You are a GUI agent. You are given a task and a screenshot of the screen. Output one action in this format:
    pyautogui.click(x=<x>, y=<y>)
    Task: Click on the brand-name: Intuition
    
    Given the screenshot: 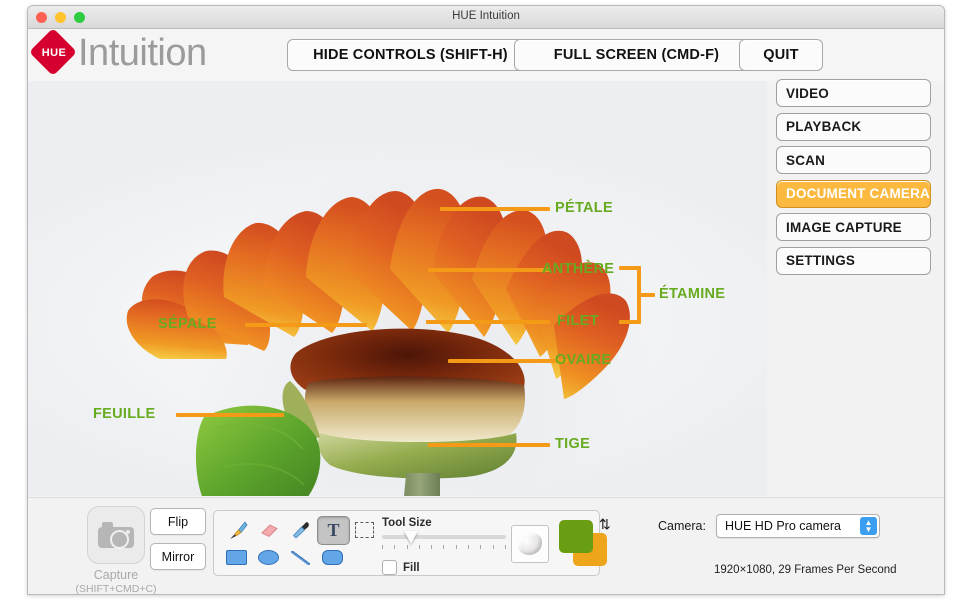 What is the action you would take?
    pyautogui.click(x=142, y=53)
    